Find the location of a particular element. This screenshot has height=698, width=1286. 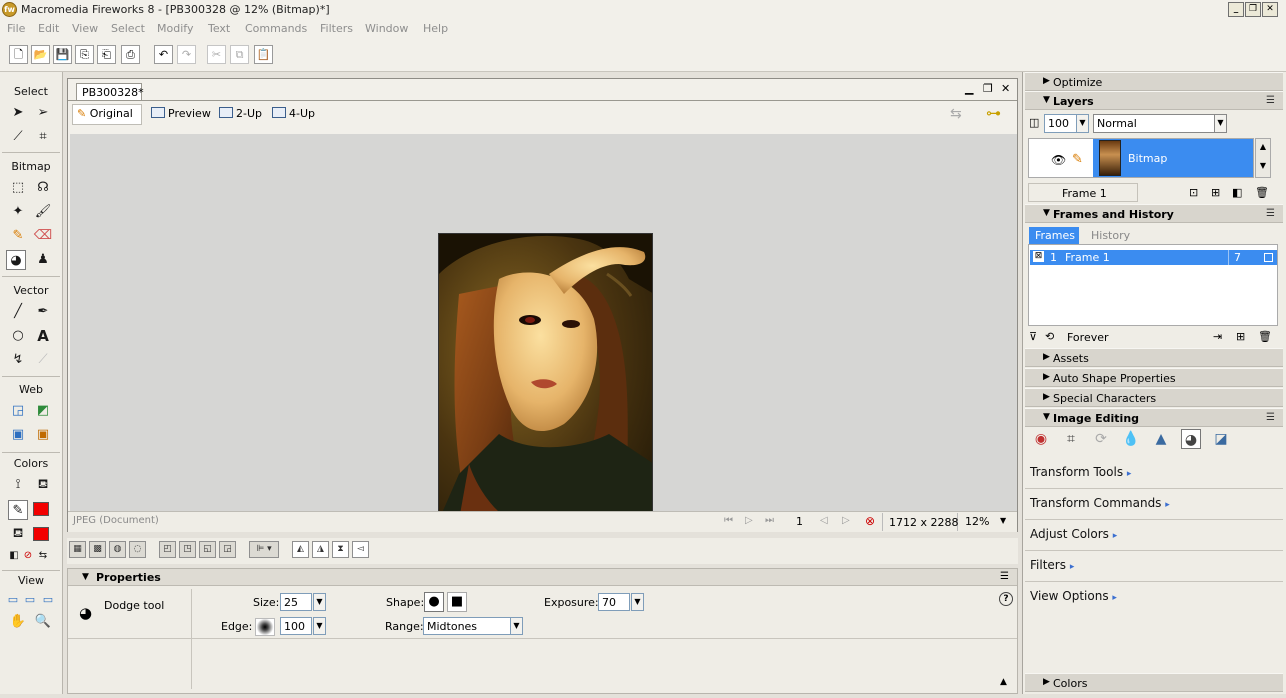

undo-icon: ↶ is located at coordinates (163, 54).